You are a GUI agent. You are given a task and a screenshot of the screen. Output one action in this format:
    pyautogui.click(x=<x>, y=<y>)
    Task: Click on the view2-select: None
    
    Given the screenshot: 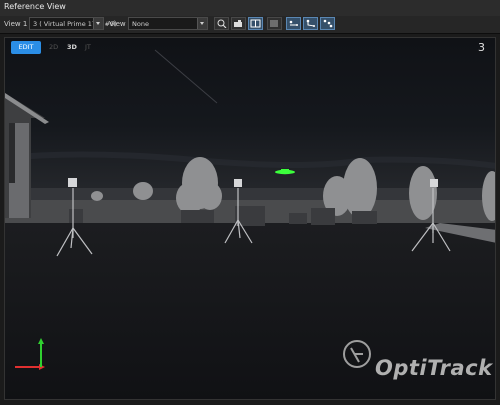 What is the action you would take?
    pyautogui.click(x=168, y=23)
    